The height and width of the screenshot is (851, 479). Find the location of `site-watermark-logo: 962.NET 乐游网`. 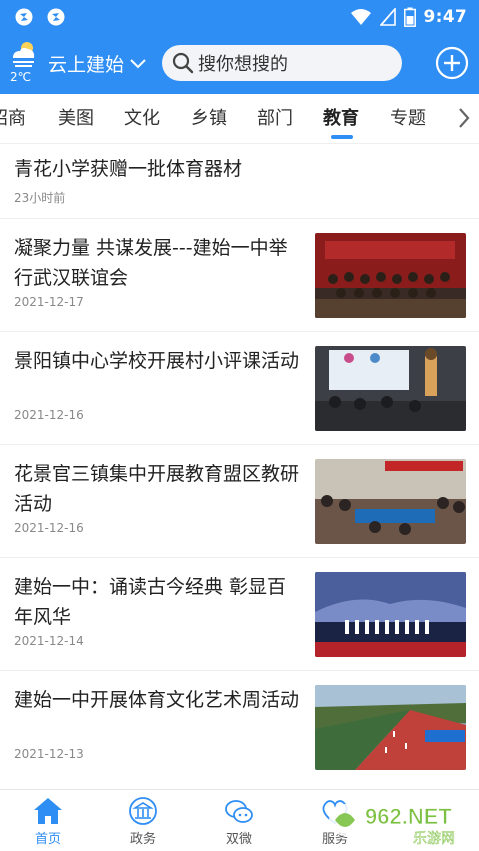

site-watermark-logo: 962.NET 乐游网 is located at coordinates (392, 825).